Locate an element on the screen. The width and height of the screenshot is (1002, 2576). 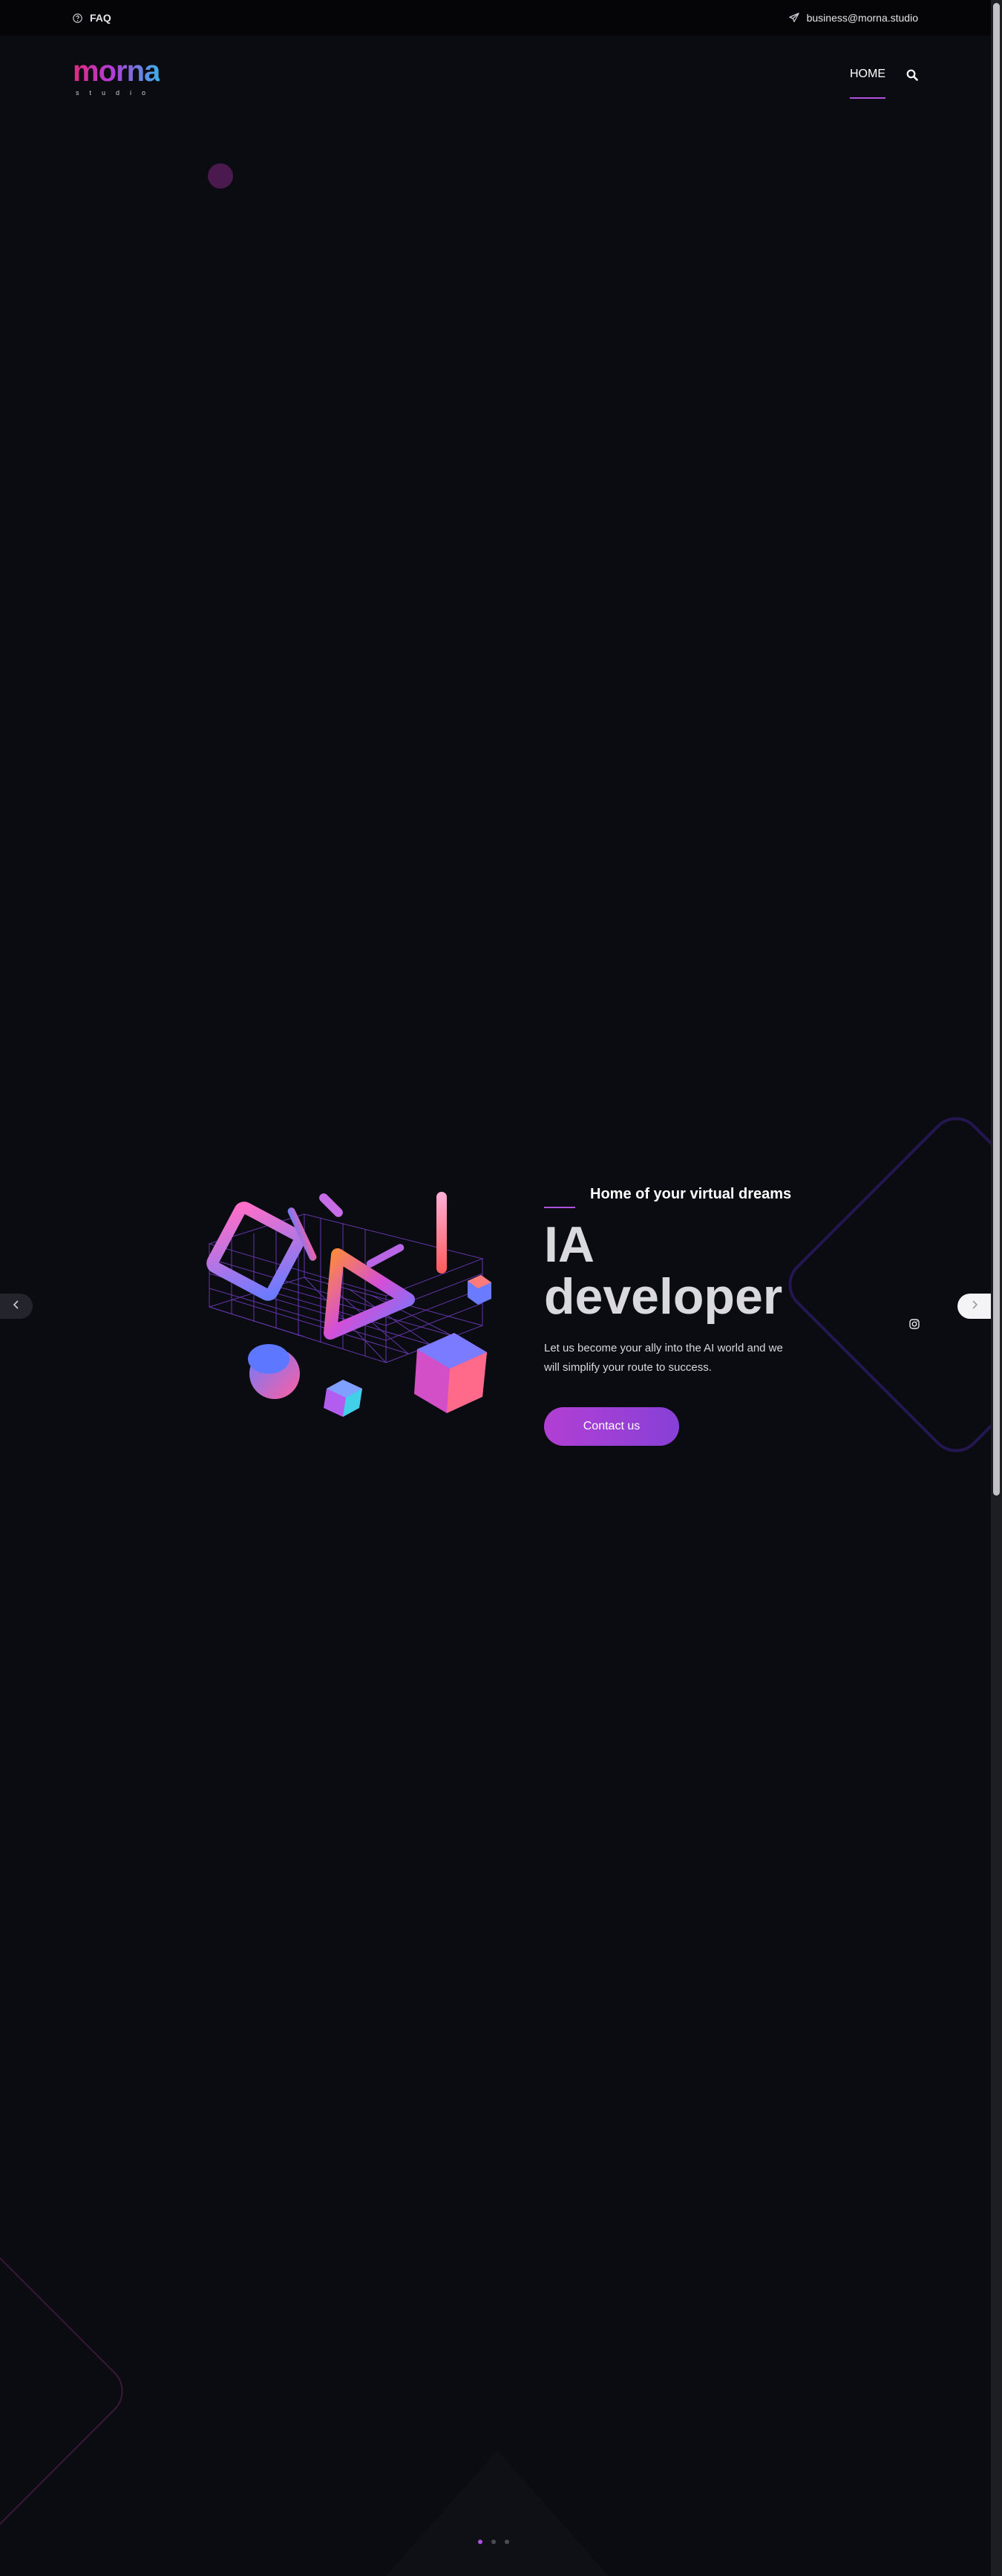
slider-prev-button is located at coordinates (17, 1306).